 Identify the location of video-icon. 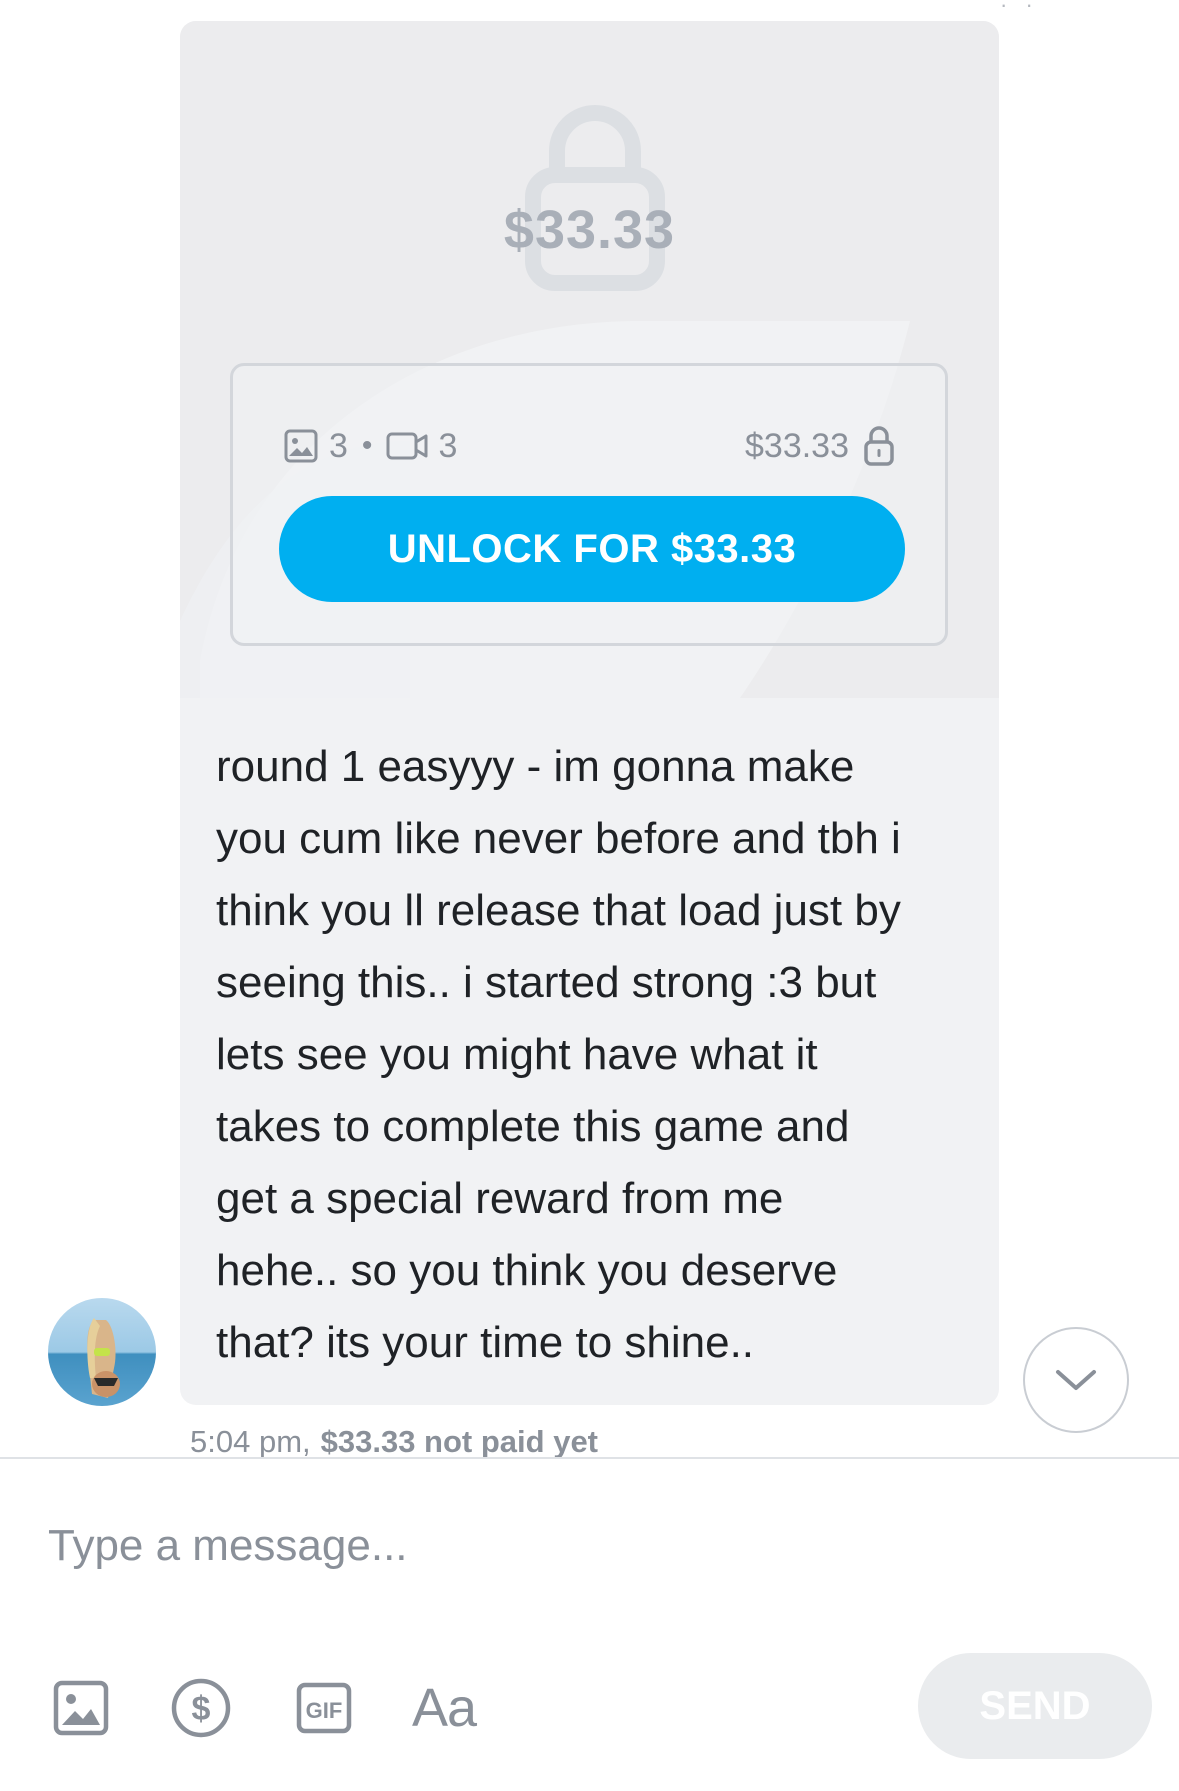
(407, 446).